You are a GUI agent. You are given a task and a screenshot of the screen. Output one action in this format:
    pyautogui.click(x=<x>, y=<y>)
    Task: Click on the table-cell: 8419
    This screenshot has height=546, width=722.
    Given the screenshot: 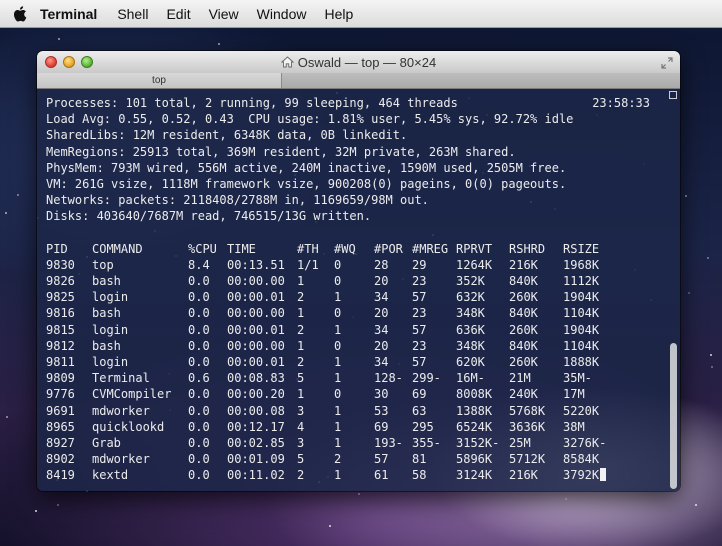 What is the action you would take?
    pyautogui.click(x=60, y=475)
    